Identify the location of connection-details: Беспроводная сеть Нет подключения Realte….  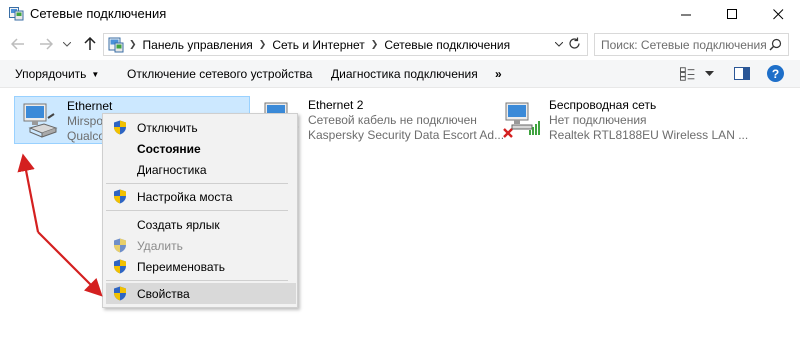
(648, 120).